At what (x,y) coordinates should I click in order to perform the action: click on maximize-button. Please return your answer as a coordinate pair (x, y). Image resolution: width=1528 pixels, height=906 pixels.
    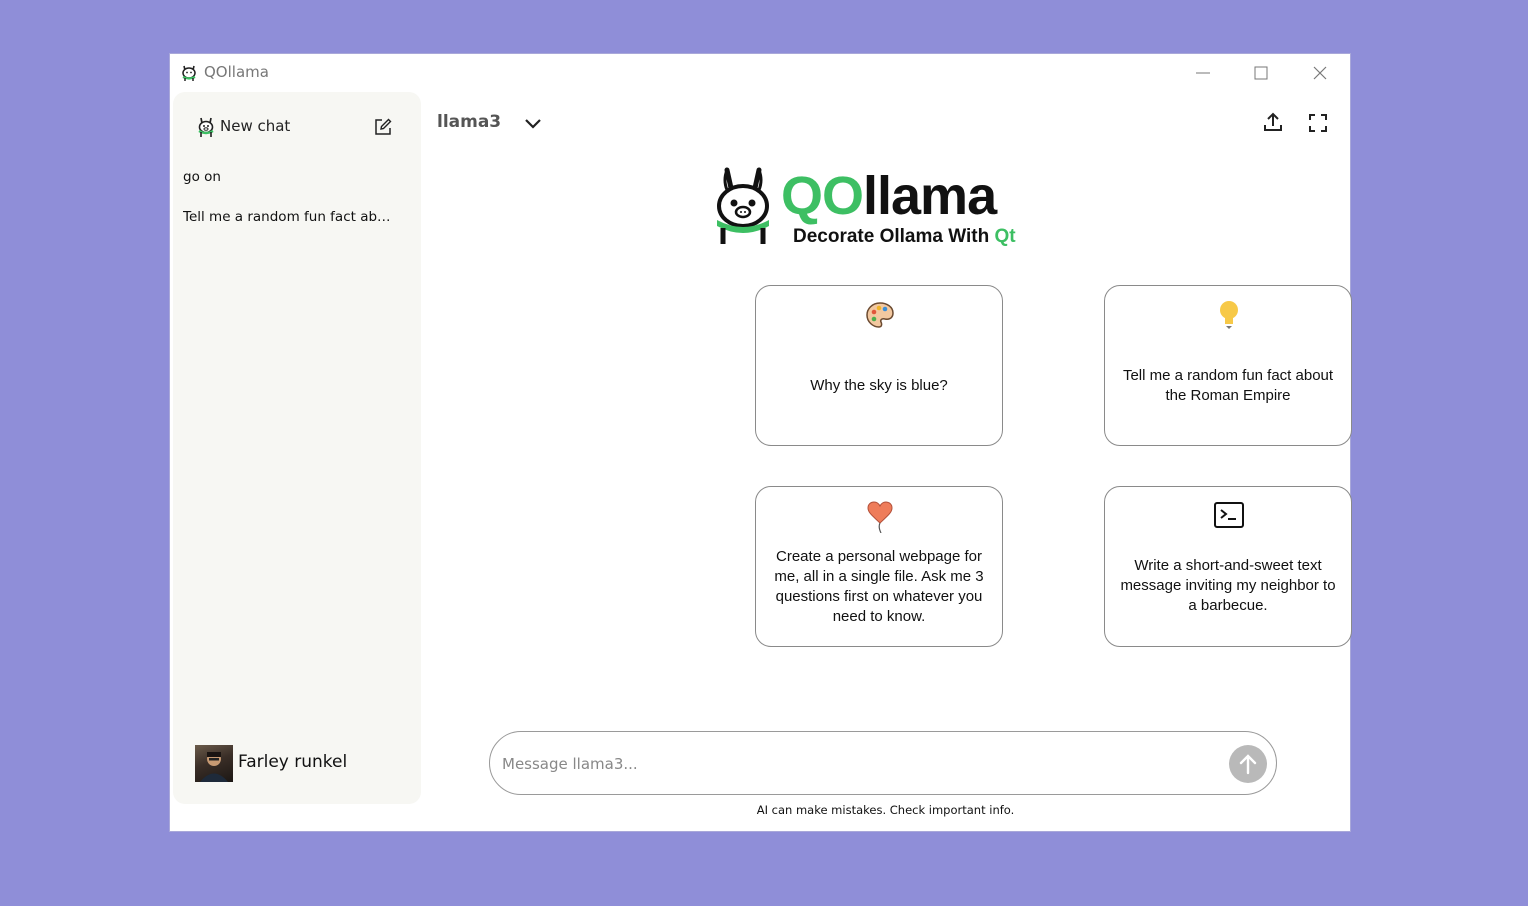
    Looking at the image, I should click on (1261, 73).